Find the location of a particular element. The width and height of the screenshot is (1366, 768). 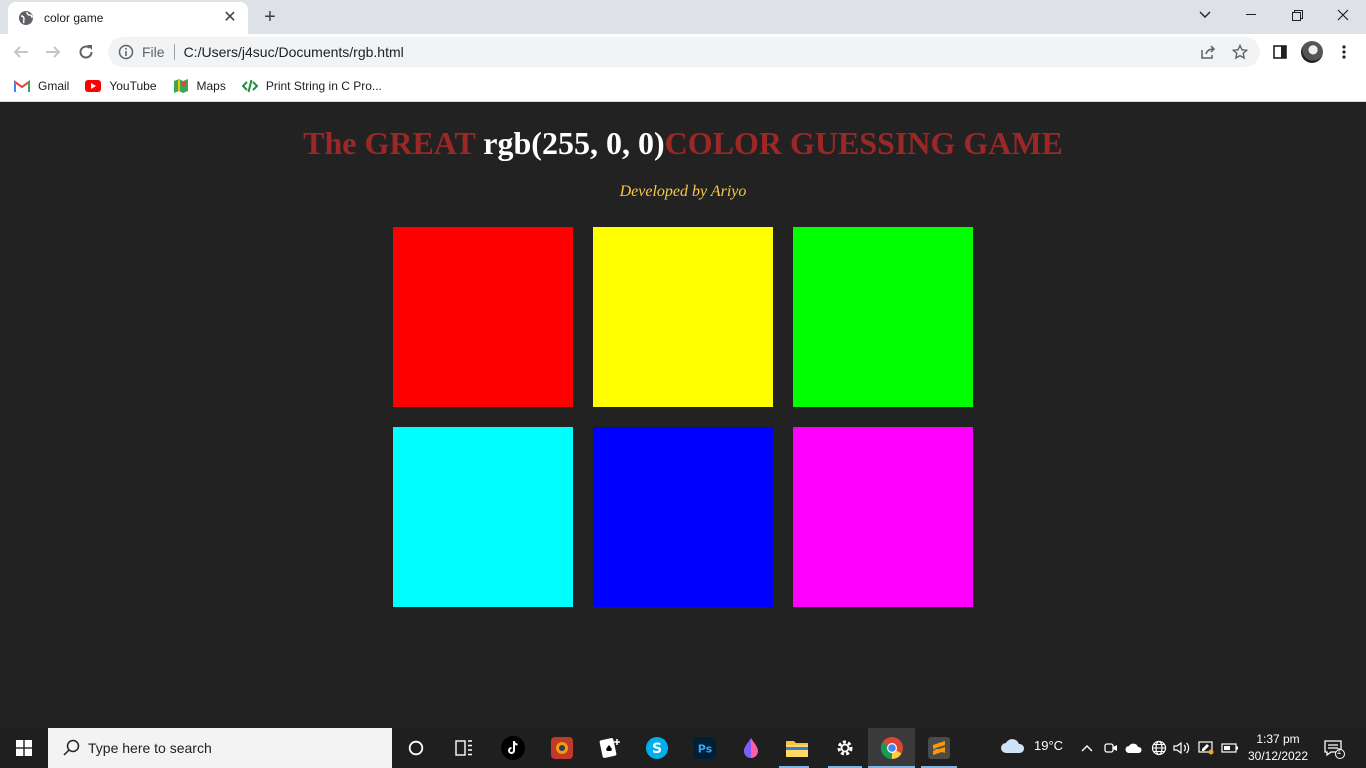

title-prefix: The GREAT is located at coordinates (393, 143).